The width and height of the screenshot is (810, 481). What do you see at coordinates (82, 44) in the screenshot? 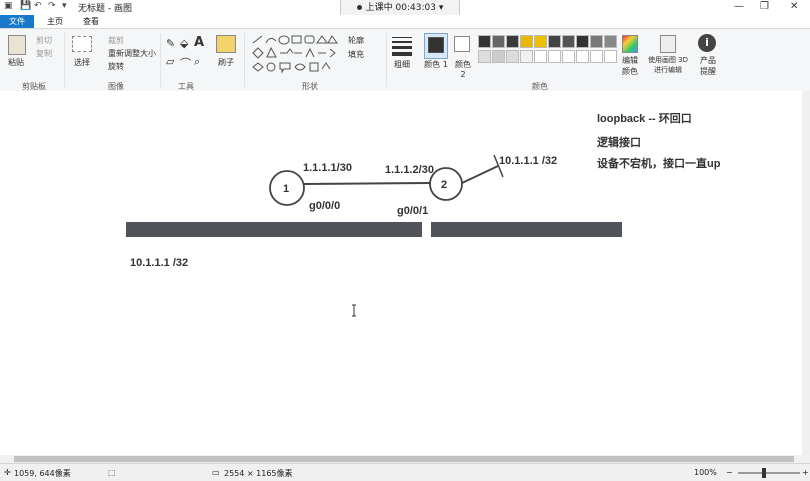
I see `select-icon` at bounding box center [82, 44].